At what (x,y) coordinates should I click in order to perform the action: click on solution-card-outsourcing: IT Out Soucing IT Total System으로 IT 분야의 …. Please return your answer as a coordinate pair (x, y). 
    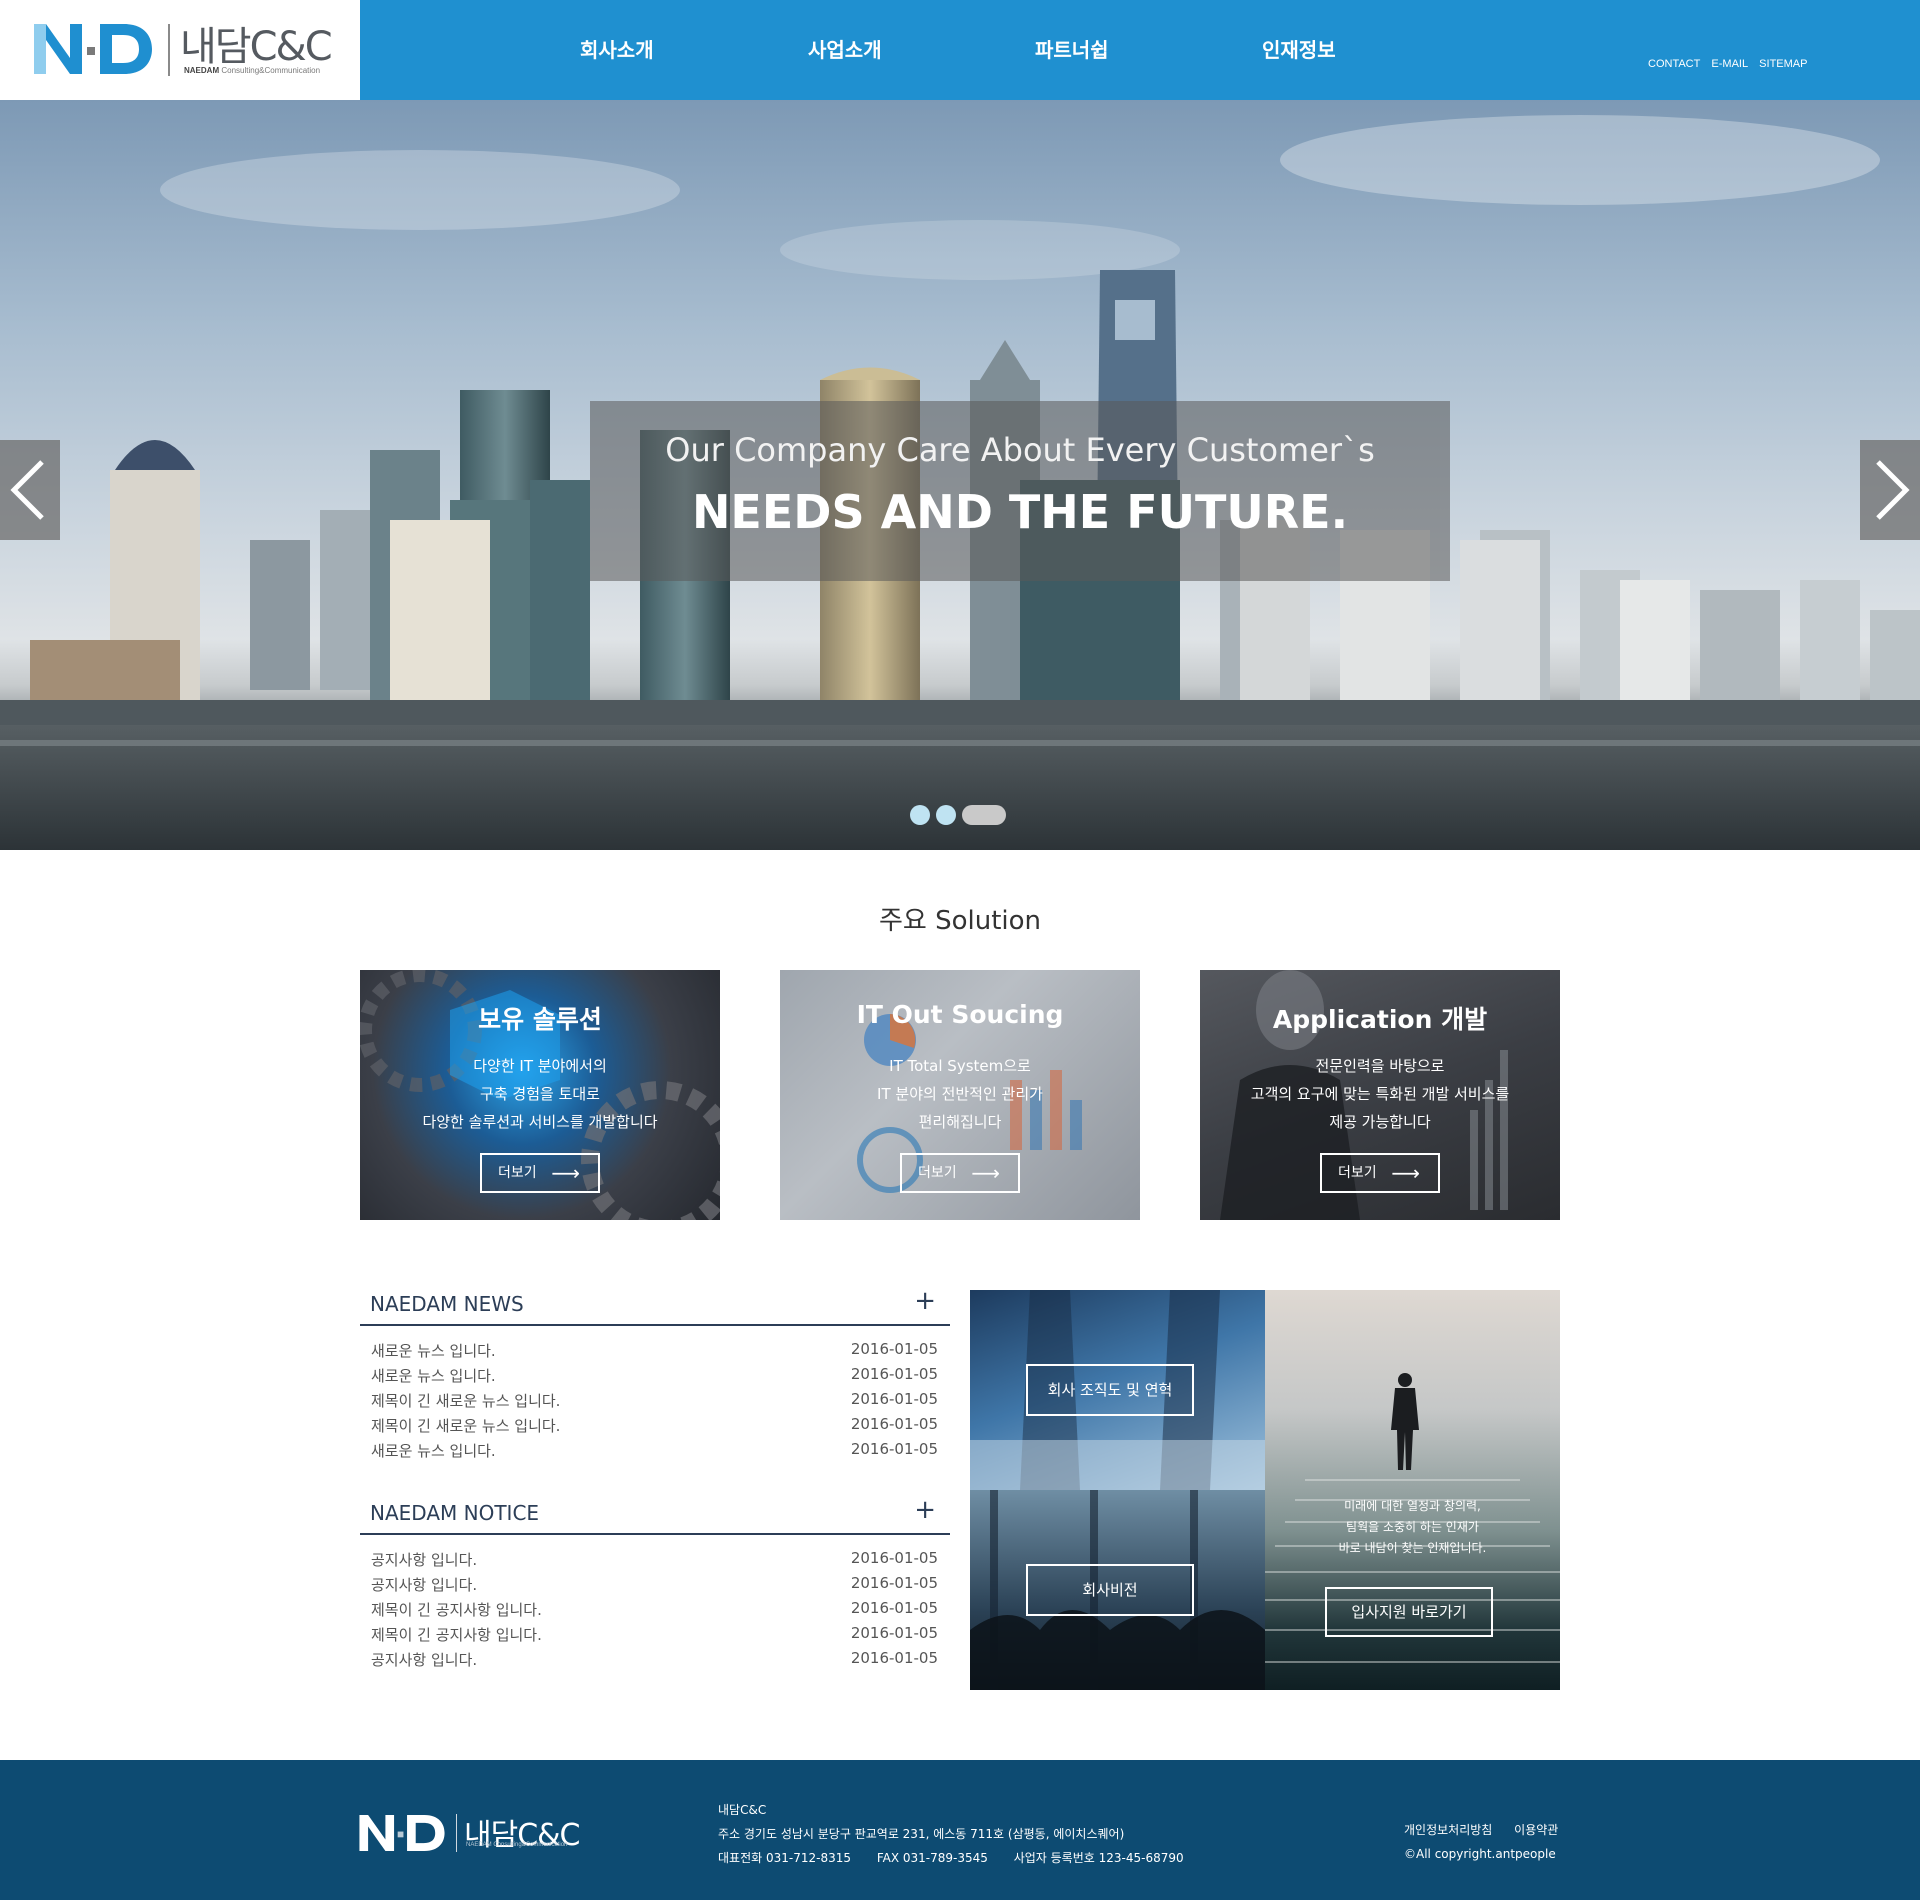
    Looking at the image, I should click on (960, 1095).